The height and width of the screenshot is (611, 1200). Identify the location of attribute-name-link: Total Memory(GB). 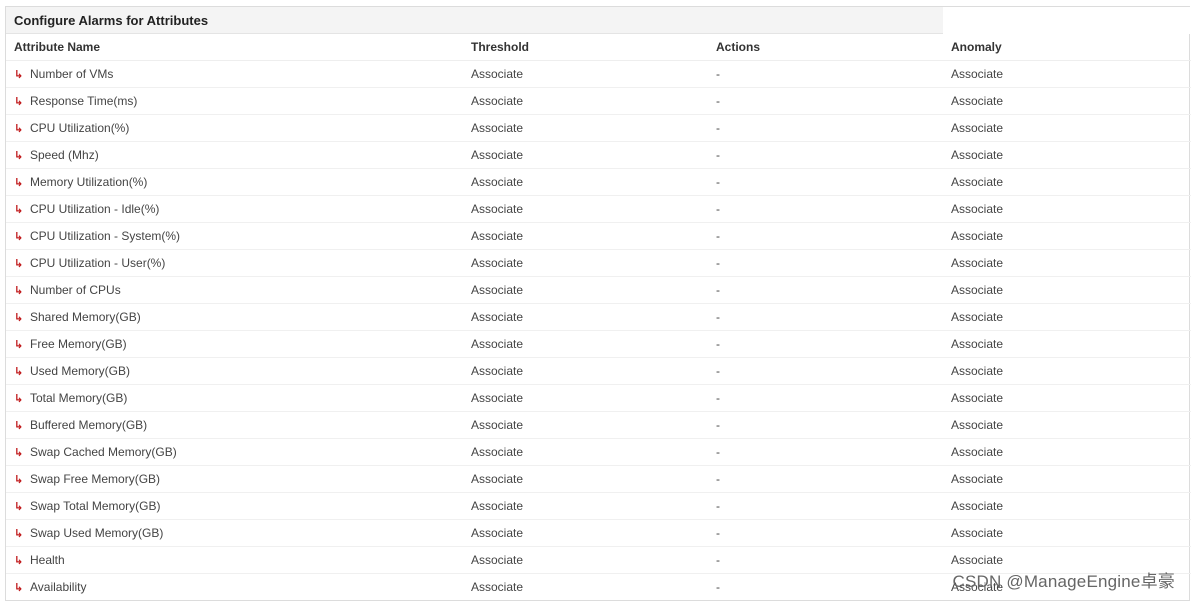
(78, 398).